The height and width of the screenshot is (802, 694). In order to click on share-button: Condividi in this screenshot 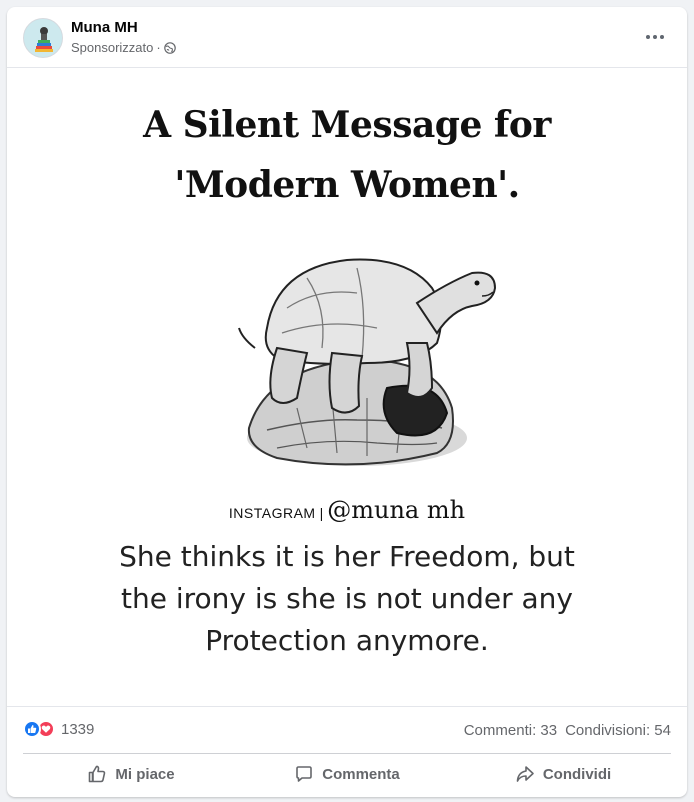, I will do `click(563, 774)`.